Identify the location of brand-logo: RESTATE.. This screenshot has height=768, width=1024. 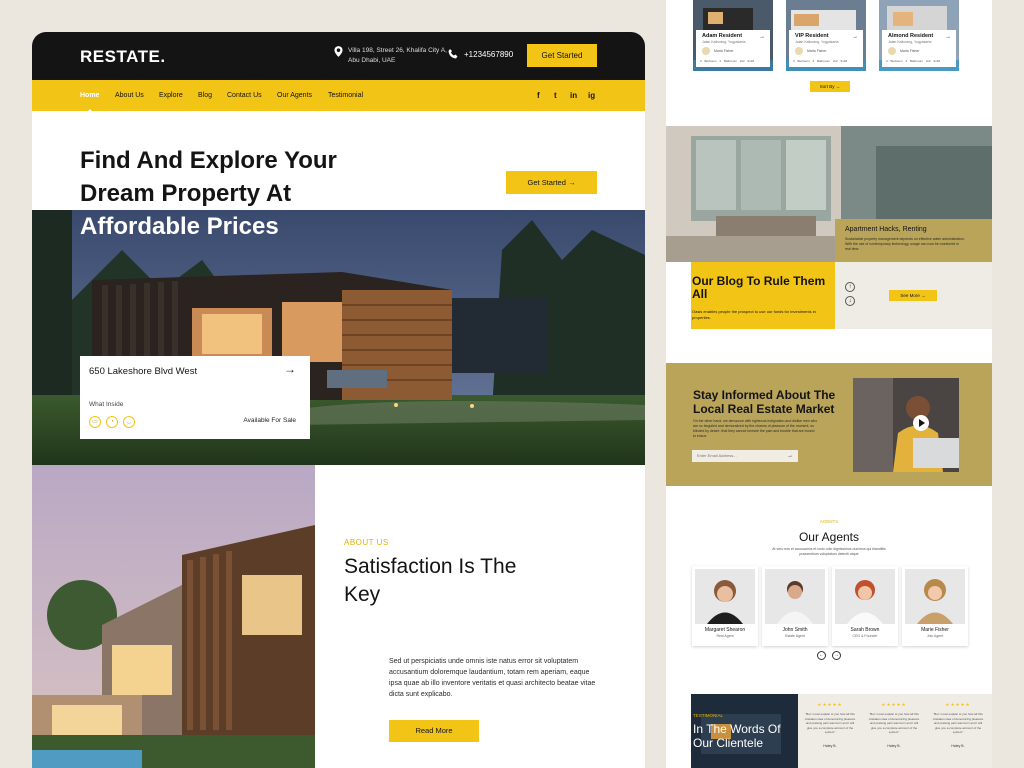
(123, 57).